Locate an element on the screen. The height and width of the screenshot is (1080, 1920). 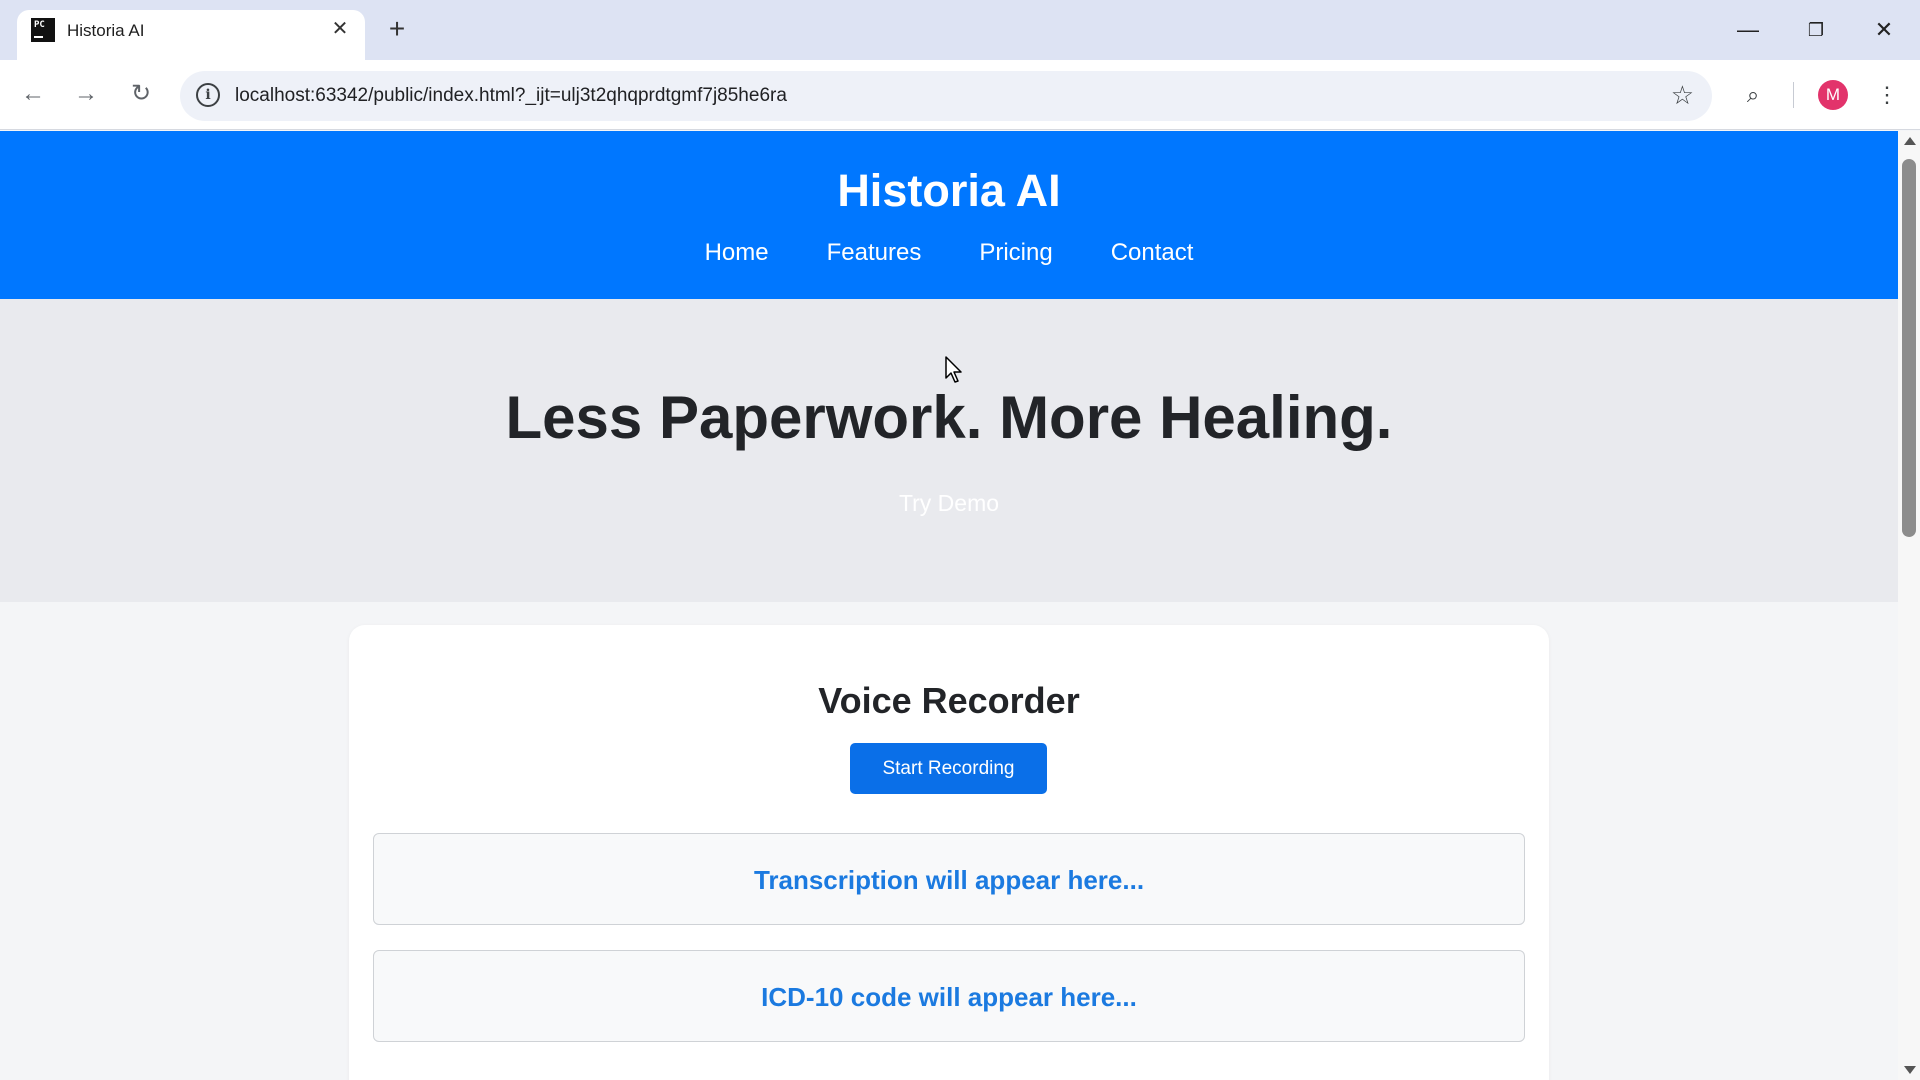
nav-pricing-link: Pricing is located at coordinates (1015, 253).